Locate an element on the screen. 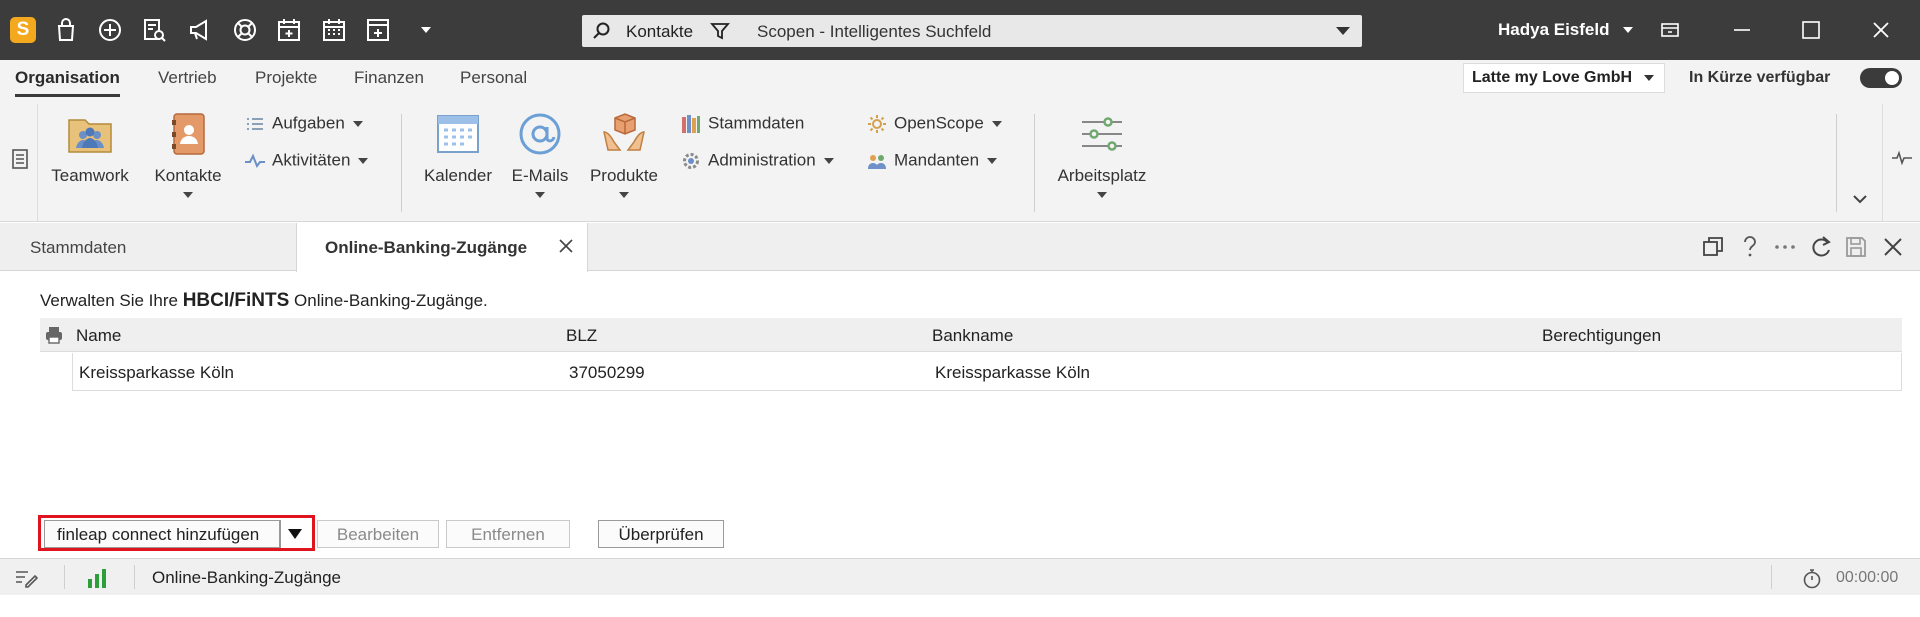  help-icon is located at coordinates (1750, 247).